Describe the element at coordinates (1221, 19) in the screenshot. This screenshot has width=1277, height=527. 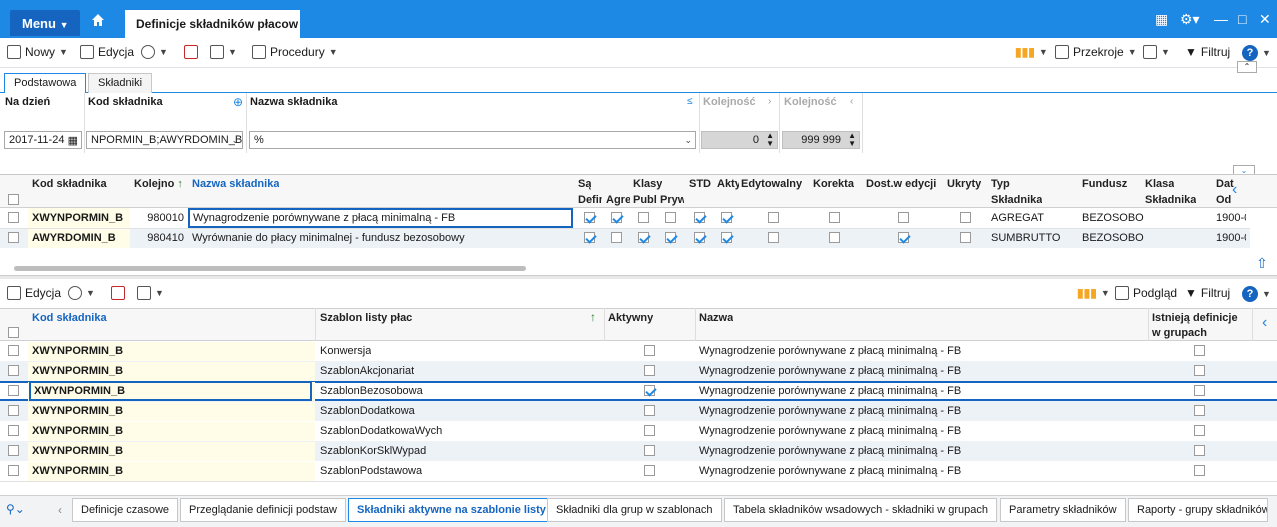
I see `minimize-icon: —` at that location.